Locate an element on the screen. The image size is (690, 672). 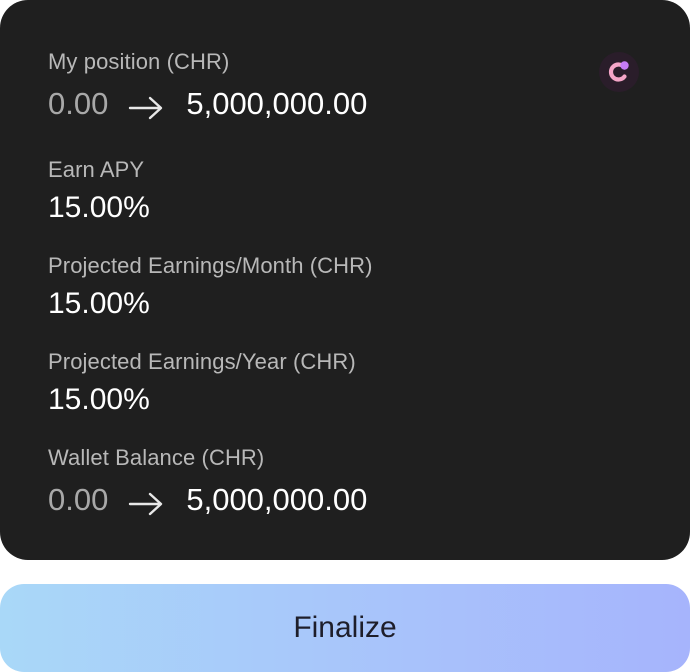
finalize-button: Finalize is located at coordinates (345, 628).